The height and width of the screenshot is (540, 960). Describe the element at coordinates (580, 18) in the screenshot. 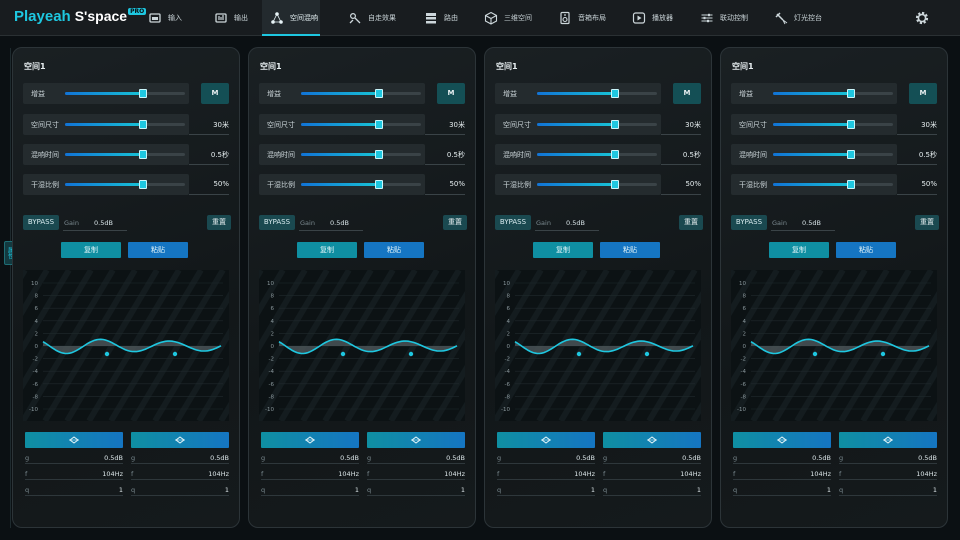

I see `nav-item-6: 音箱布局` at that location.